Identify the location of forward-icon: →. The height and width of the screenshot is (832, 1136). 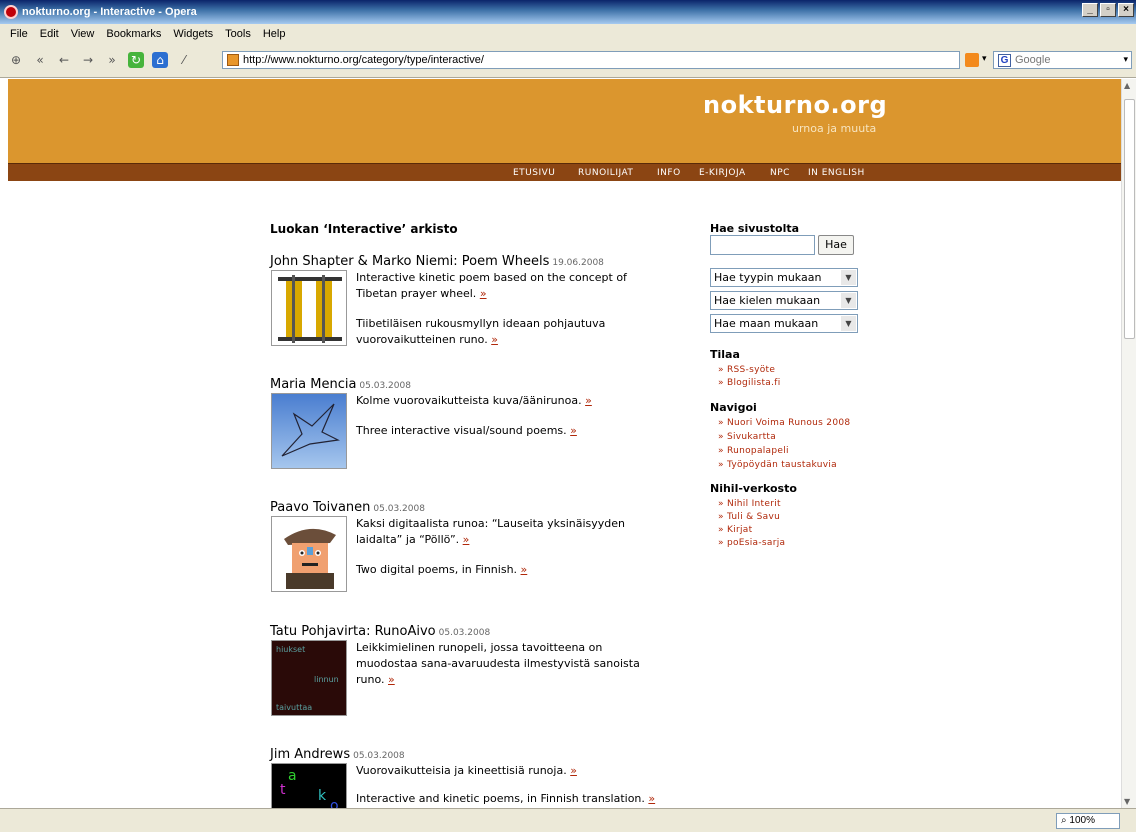
(88, 60).